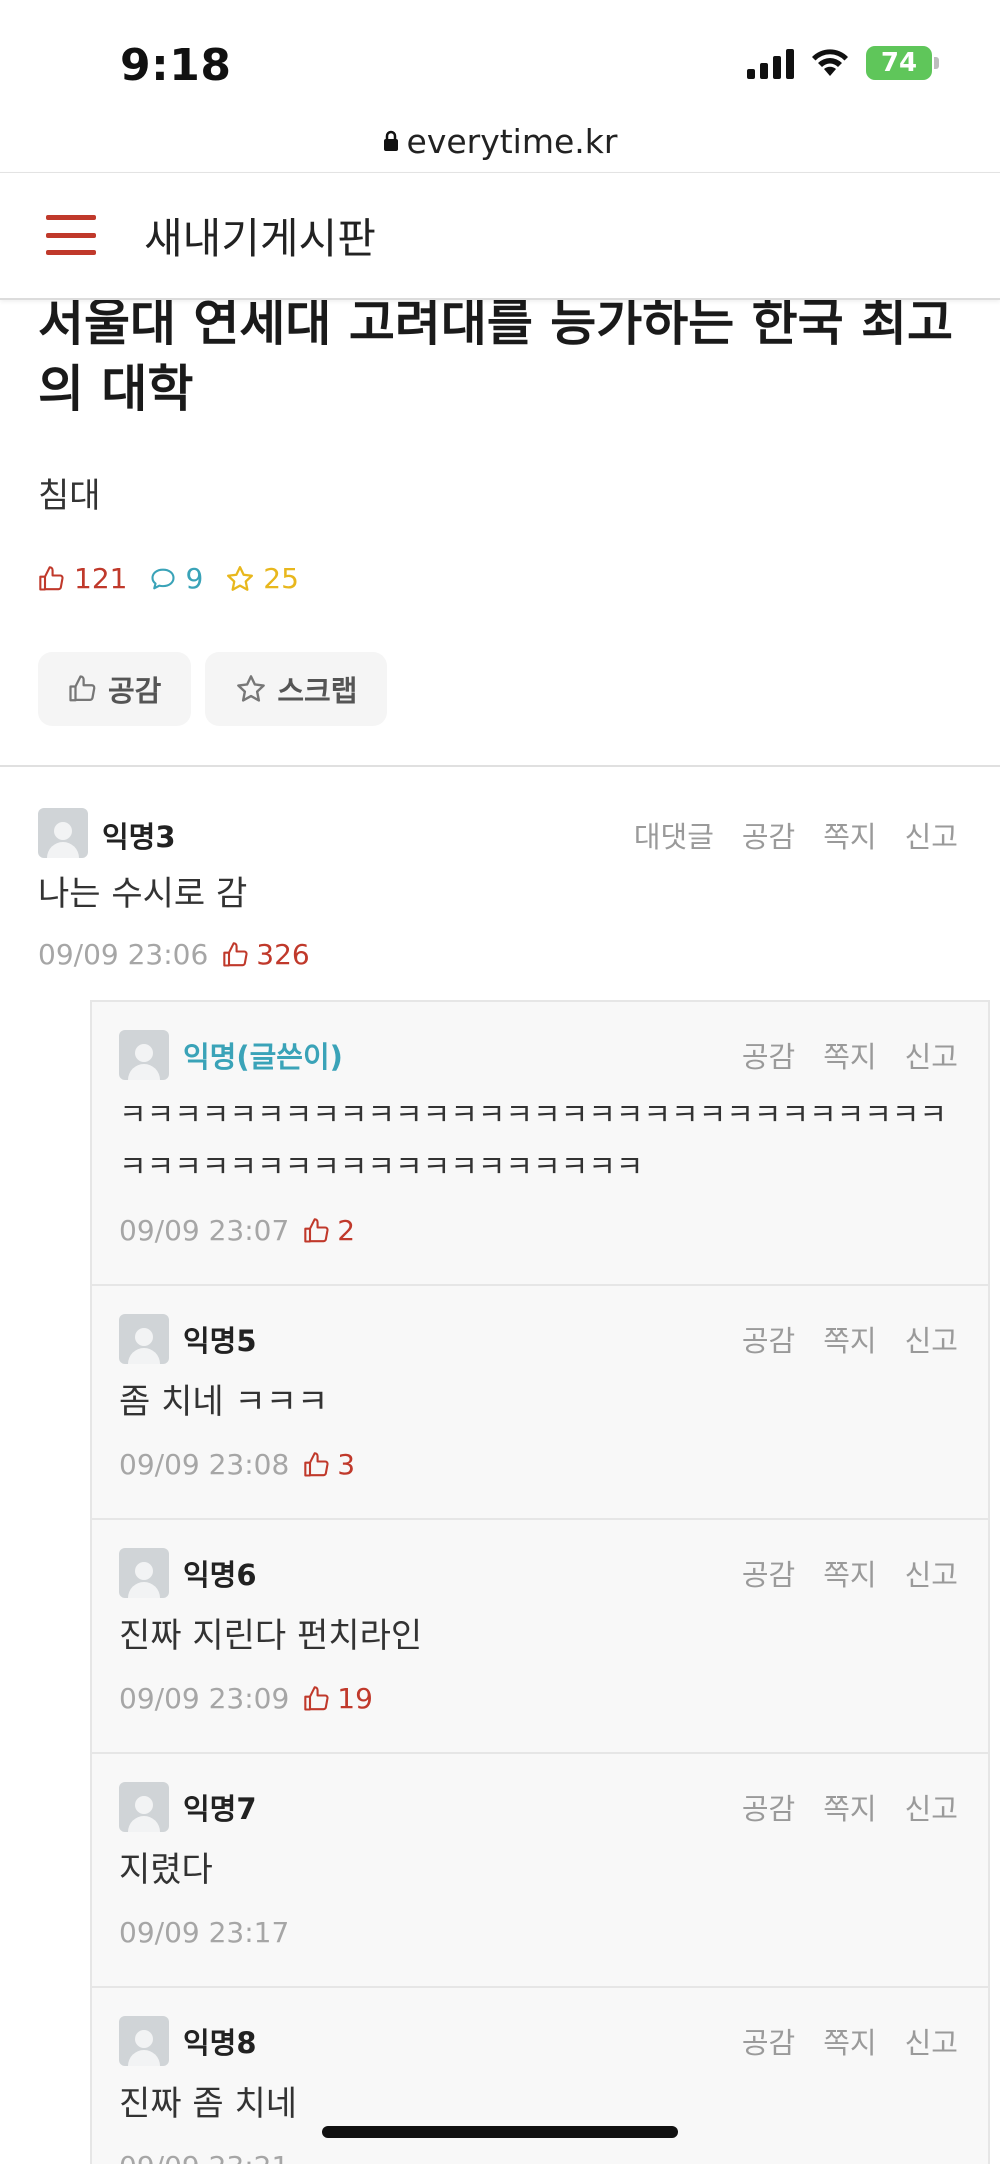  I want to click on reply-author: 익명(글쓴이), so click(263, 1057).